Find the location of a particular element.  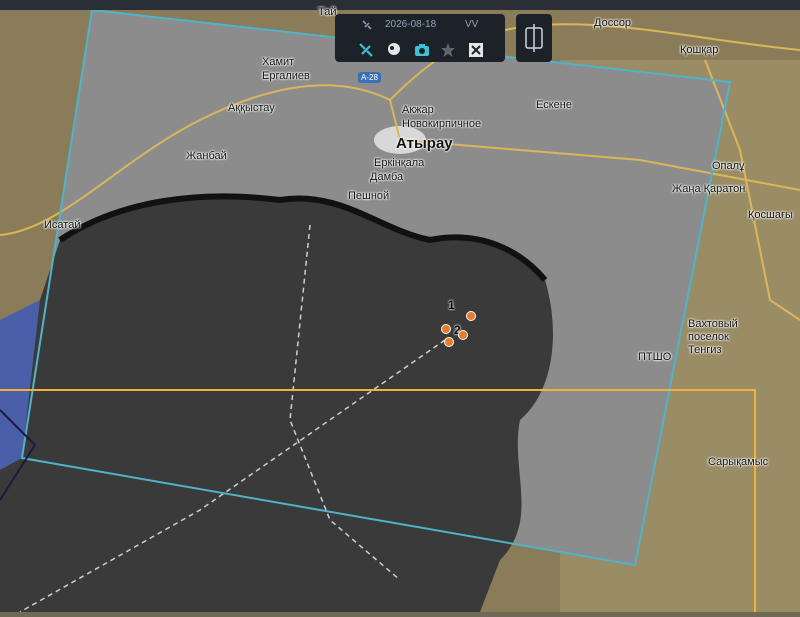

split-view-icon is located at coordinates (534, 38).